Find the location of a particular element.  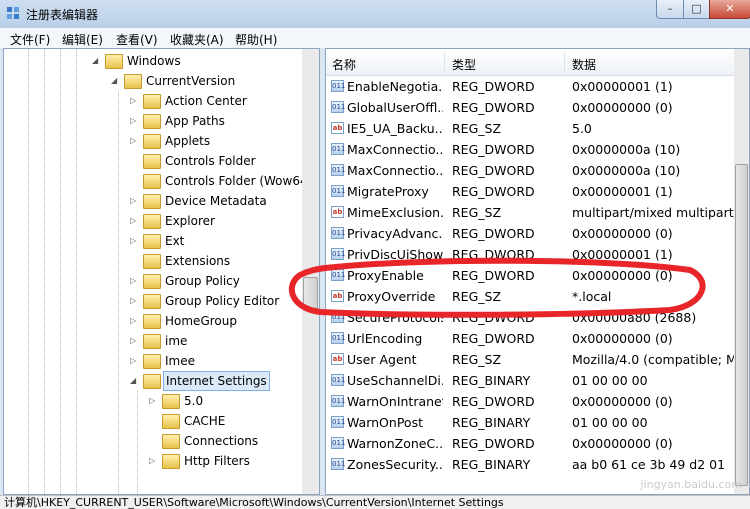

tree-item-label: Connections is located at coordinates (221, 441).